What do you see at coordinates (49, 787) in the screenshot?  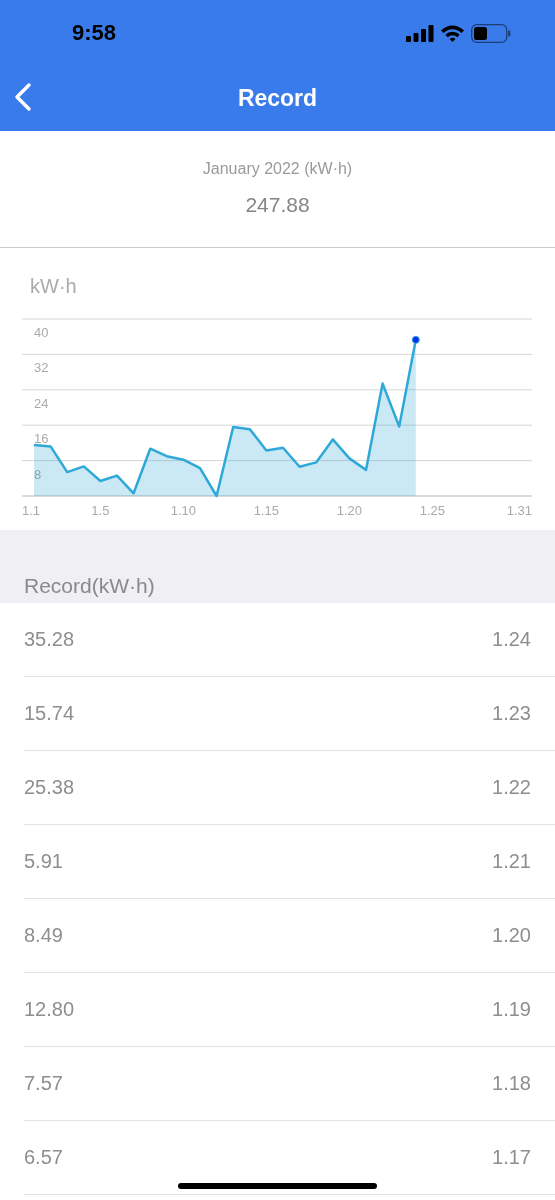 I see `record-value: 25.38` at bounding box center [49, 787].